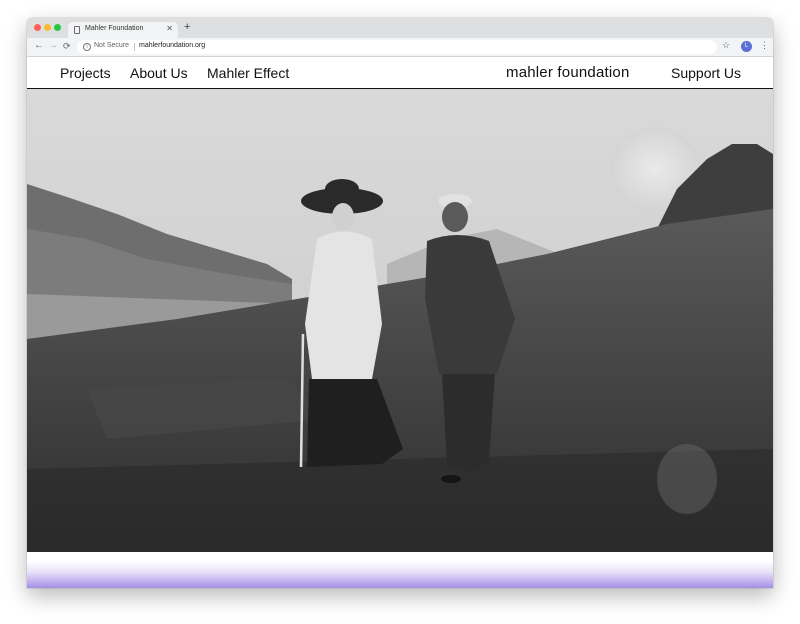 This screenshot has height=624, width=800. What do you see at coordinates (567, 72) in the screenshot?
I see `site-logo: mahler foundation` at bounding box center [567, 72].